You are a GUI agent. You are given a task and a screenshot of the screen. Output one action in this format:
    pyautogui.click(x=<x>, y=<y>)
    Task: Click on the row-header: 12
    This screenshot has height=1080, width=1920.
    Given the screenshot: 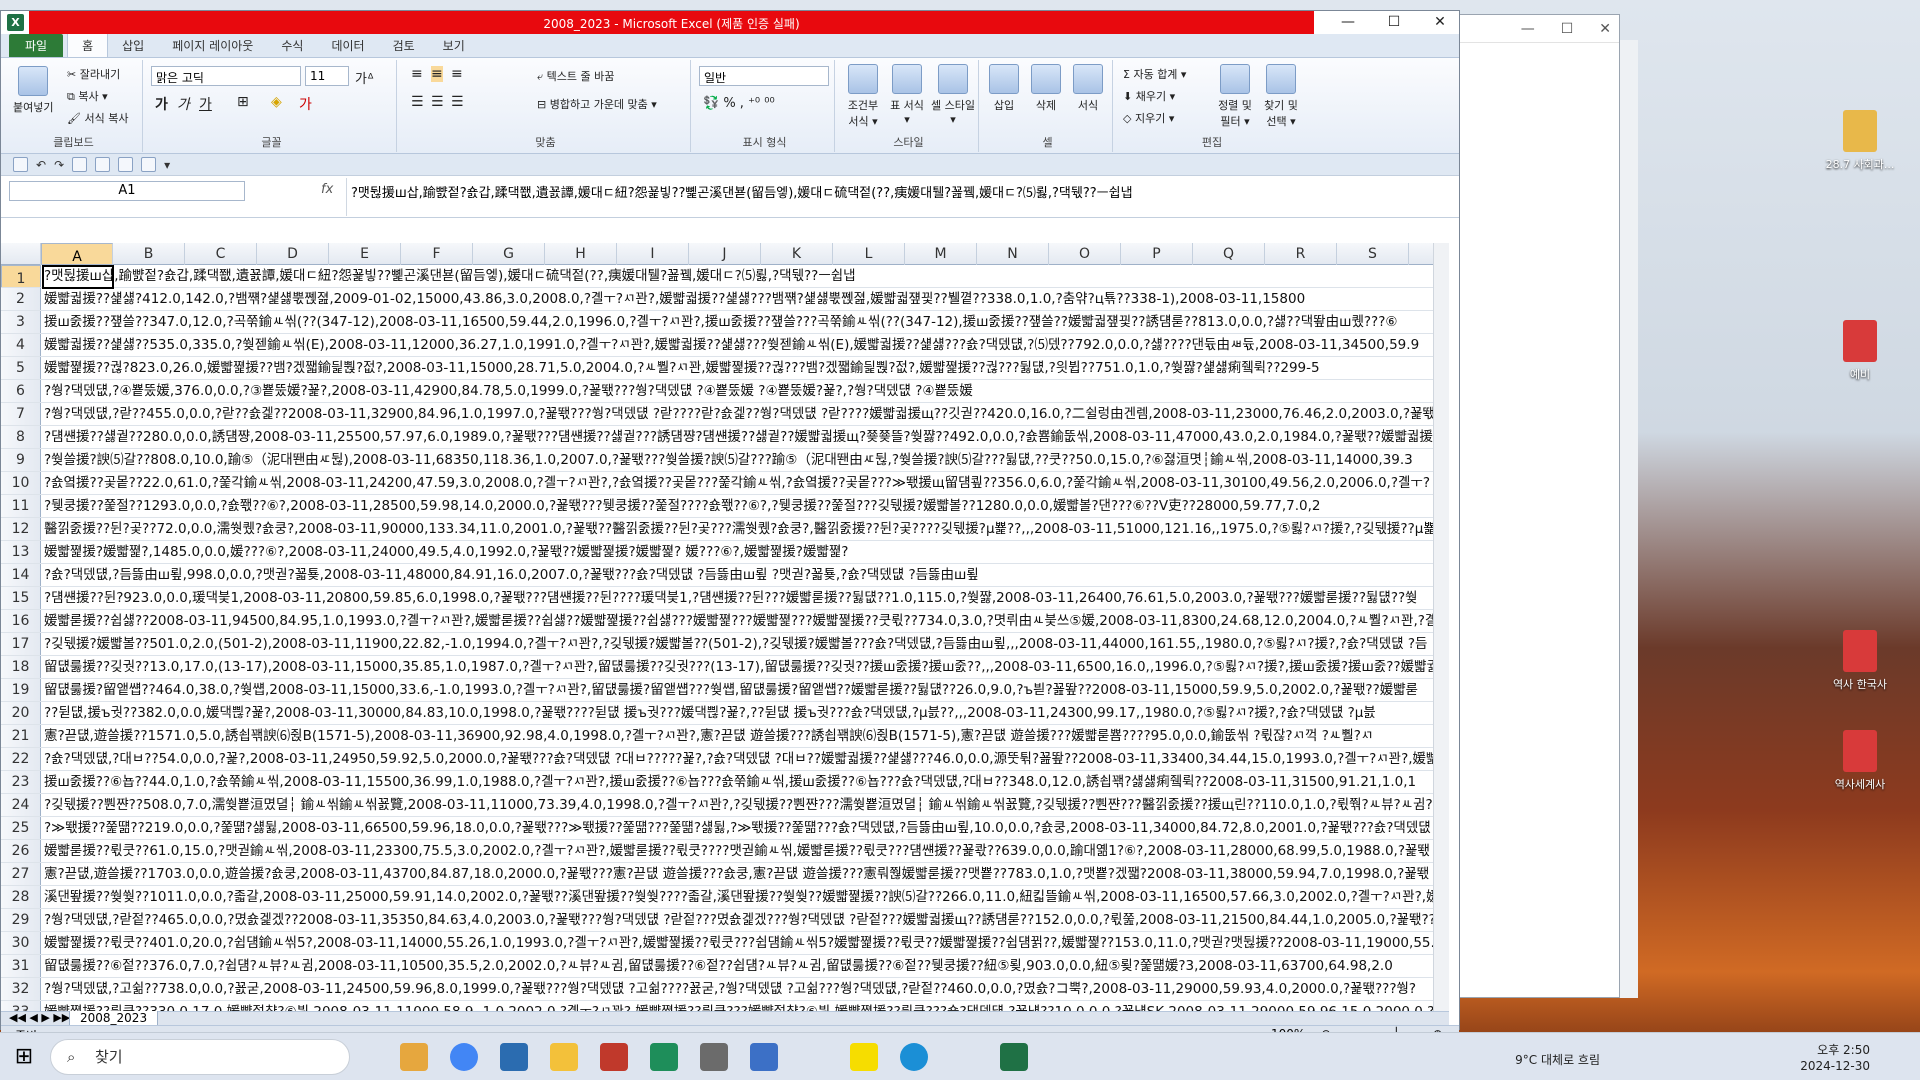 What is the action you would take?
    pyautogui.click(x=21, y=529)
    